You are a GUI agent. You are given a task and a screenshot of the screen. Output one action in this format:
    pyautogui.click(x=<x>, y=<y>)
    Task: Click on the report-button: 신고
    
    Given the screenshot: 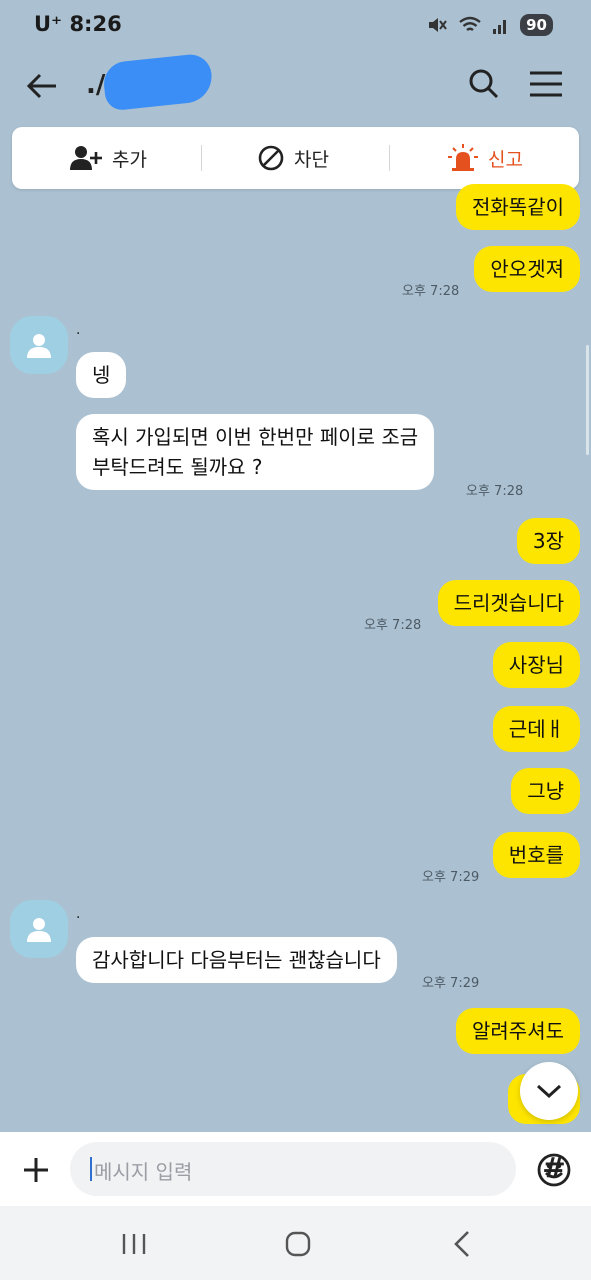 What is the action you would take?
    pyautogui.click(x=485, y=158)
    